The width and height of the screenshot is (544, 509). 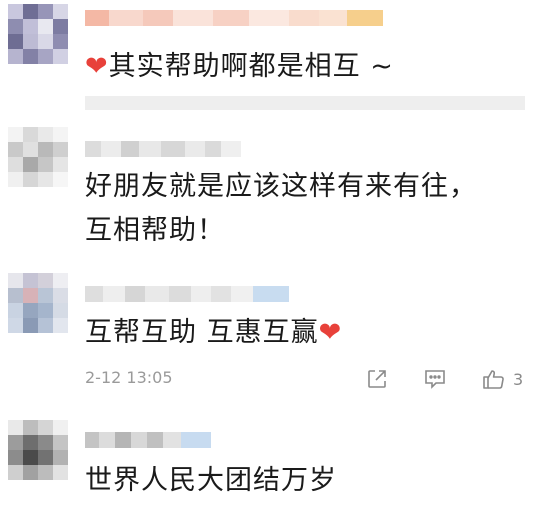 What do you see at coordinates (518, 379) in the screenshot?
I see `like-count: 3` at bounding box center [518, 379].